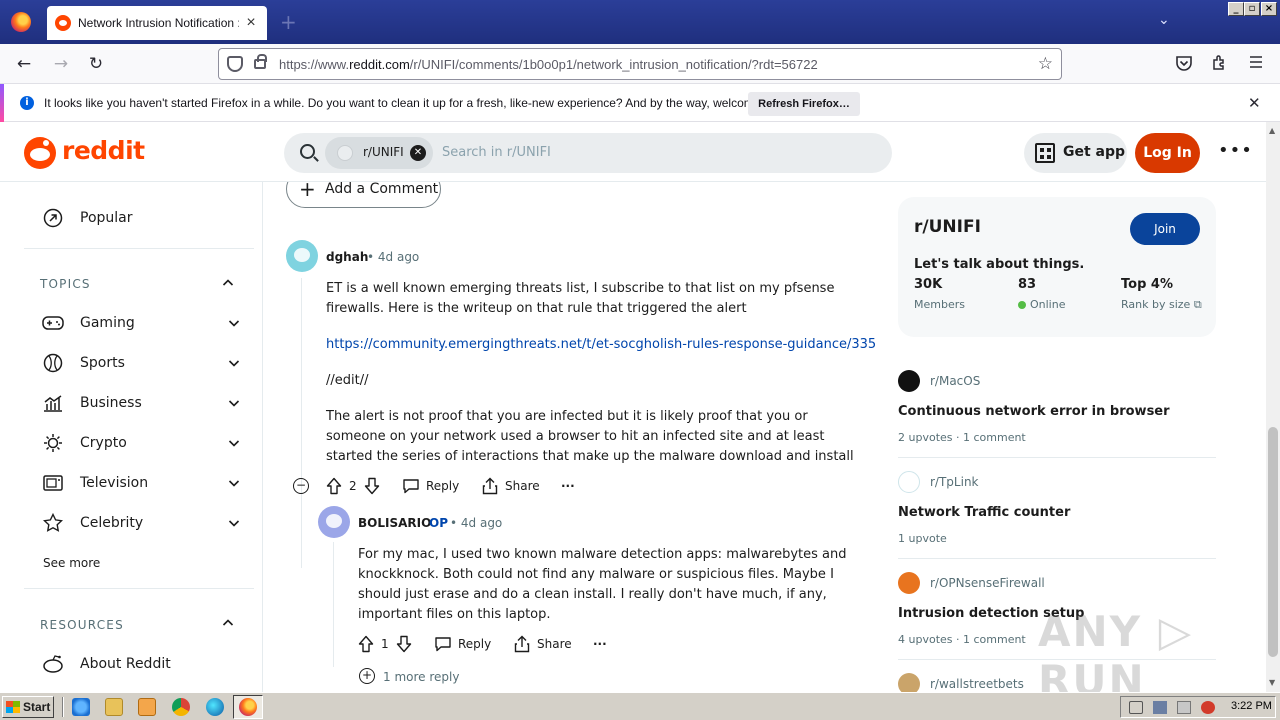 Image resolution: width=1280 pixels, height=720 pixels. Describe the element at coordinates (96, 64) in the screenshot. I see `reload-icon: ↻` at that location.